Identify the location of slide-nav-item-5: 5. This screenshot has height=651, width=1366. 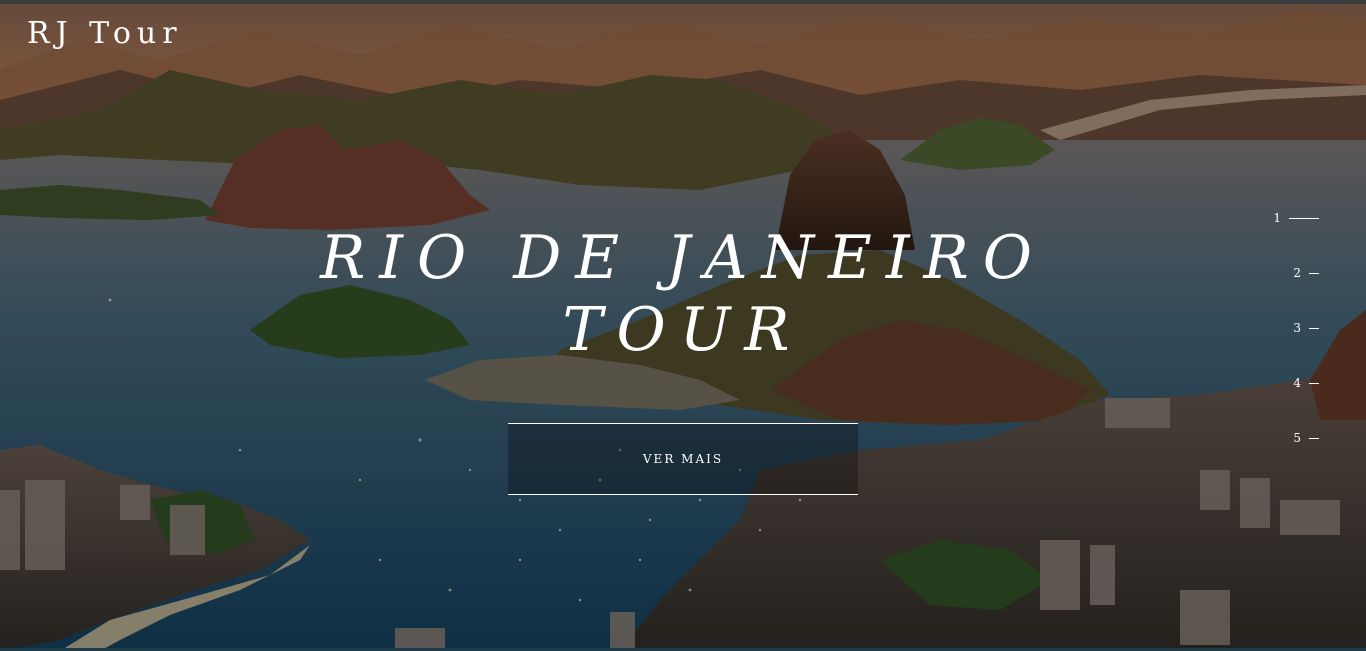
(1296, 438).